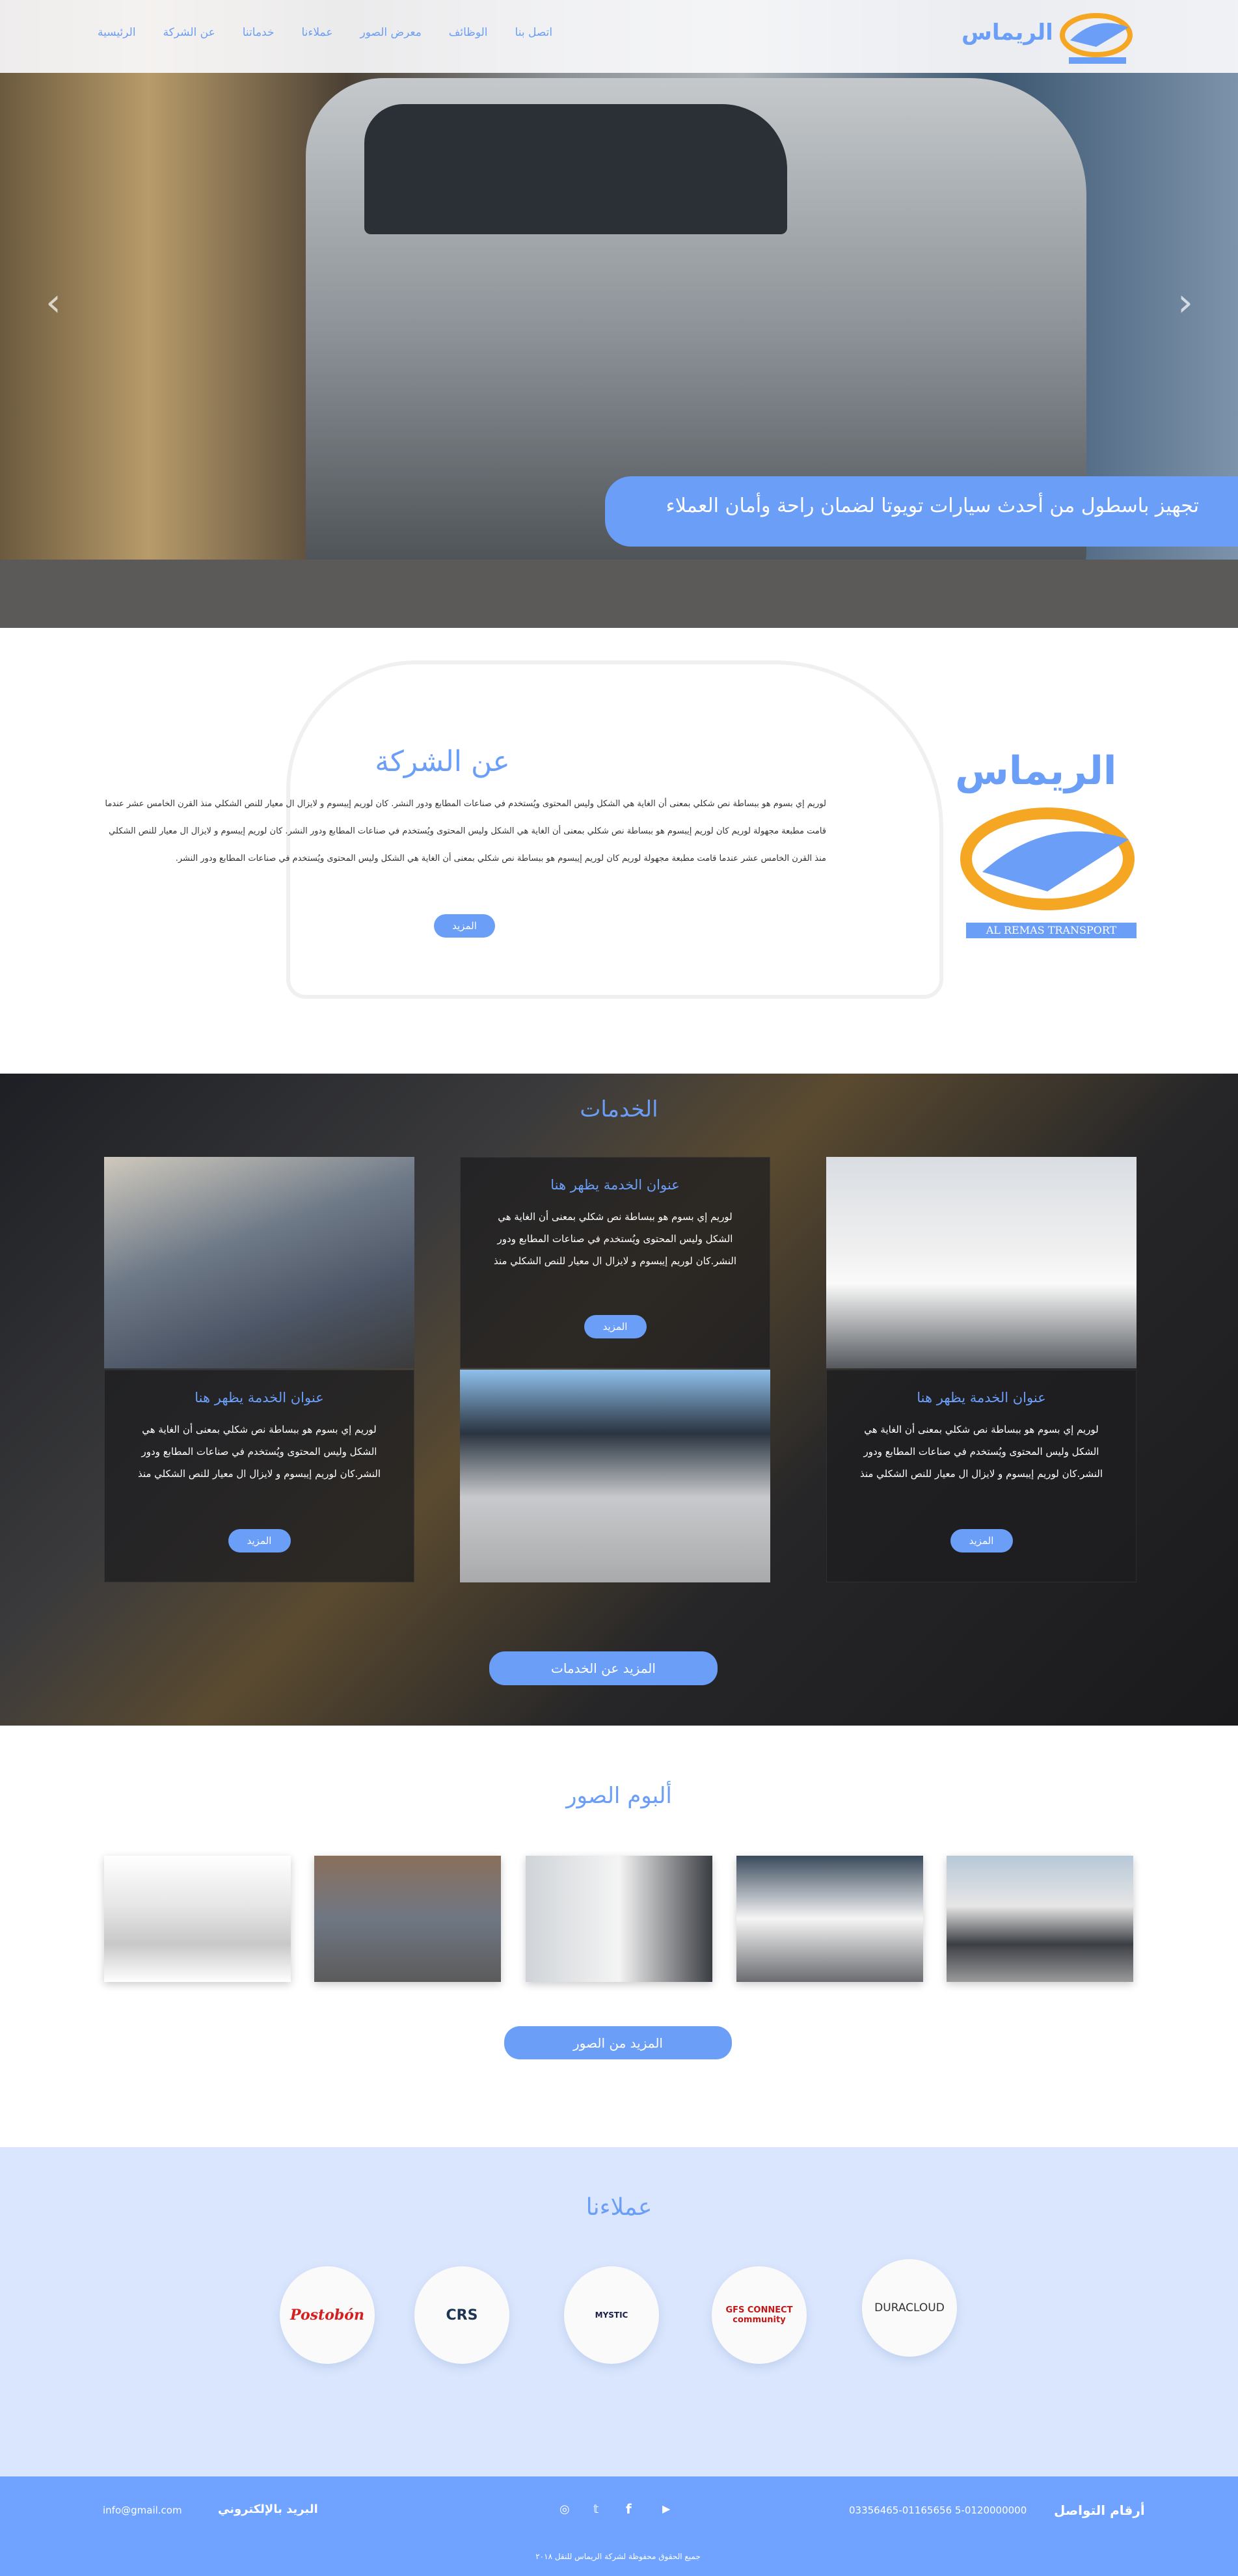 The width and height of the screenshot is (1238, 2576). Describe the element at coordinates (189, 32) in the screenshot. I see `nav-about: عن الشركة` at that location.